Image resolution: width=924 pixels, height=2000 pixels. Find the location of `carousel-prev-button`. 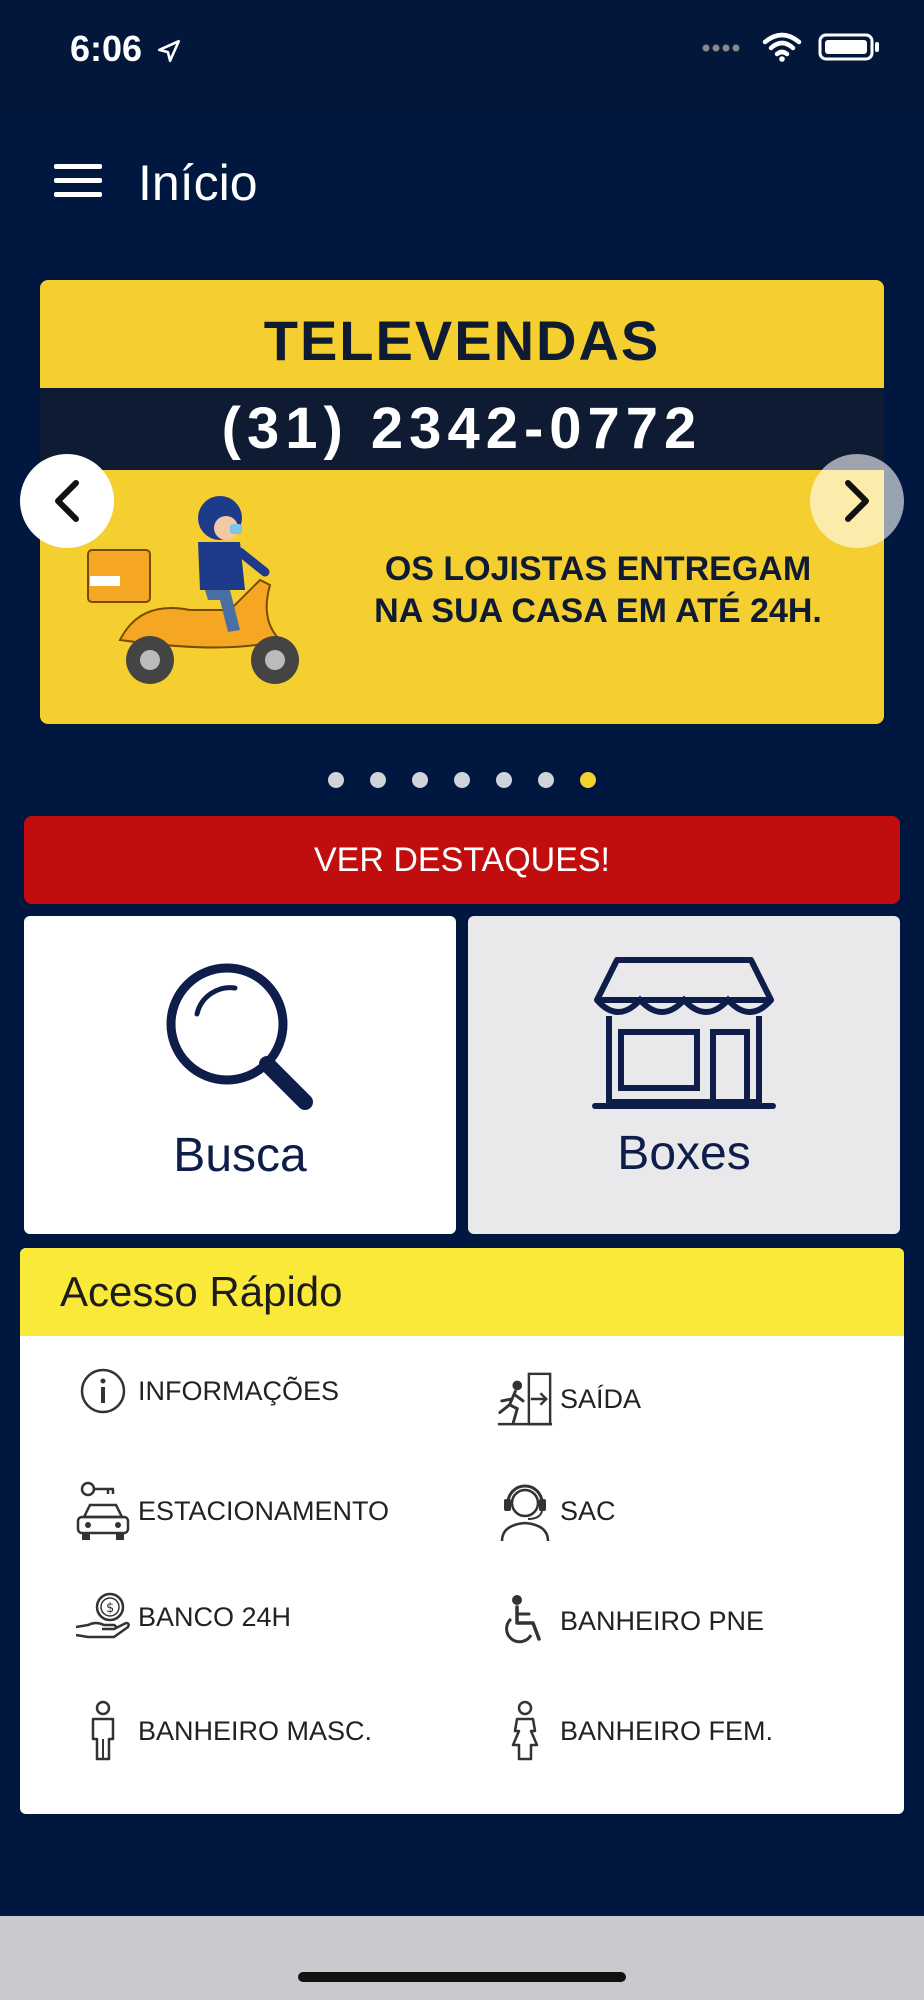

carousel-prev-button is located at coordinates (67, 501).